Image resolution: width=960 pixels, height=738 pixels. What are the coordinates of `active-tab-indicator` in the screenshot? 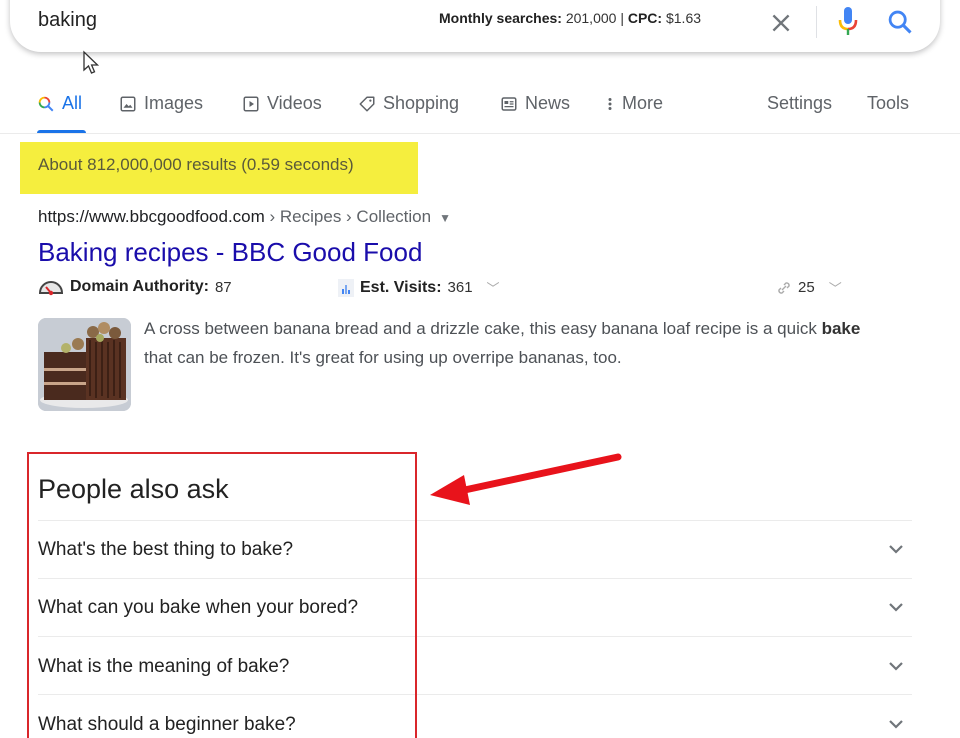 It's located at (61, 131).